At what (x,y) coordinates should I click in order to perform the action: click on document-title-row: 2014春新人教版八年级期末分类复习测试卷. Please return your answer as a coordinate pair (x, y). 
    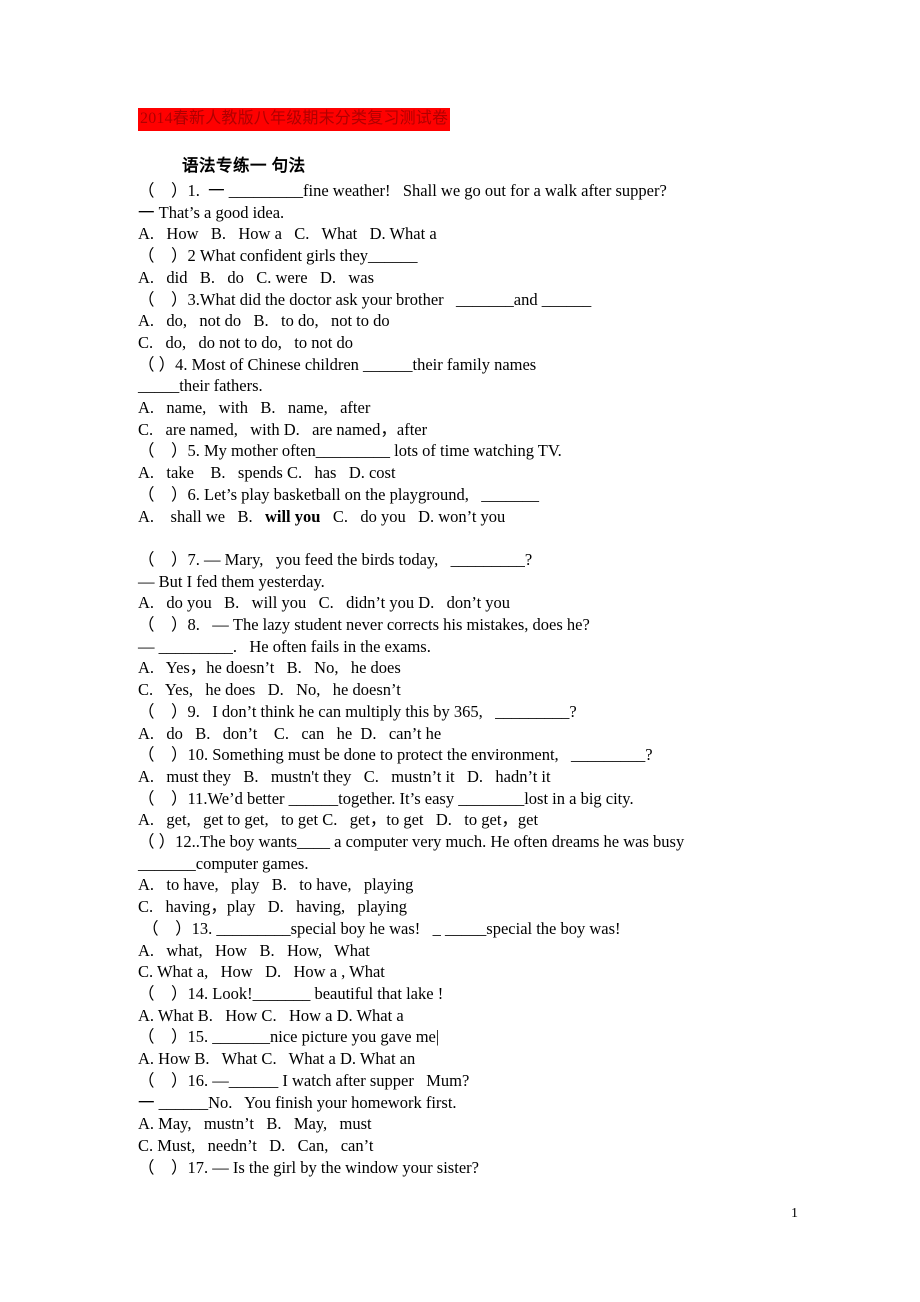
    Looking at the image, I should click on (468, 119).